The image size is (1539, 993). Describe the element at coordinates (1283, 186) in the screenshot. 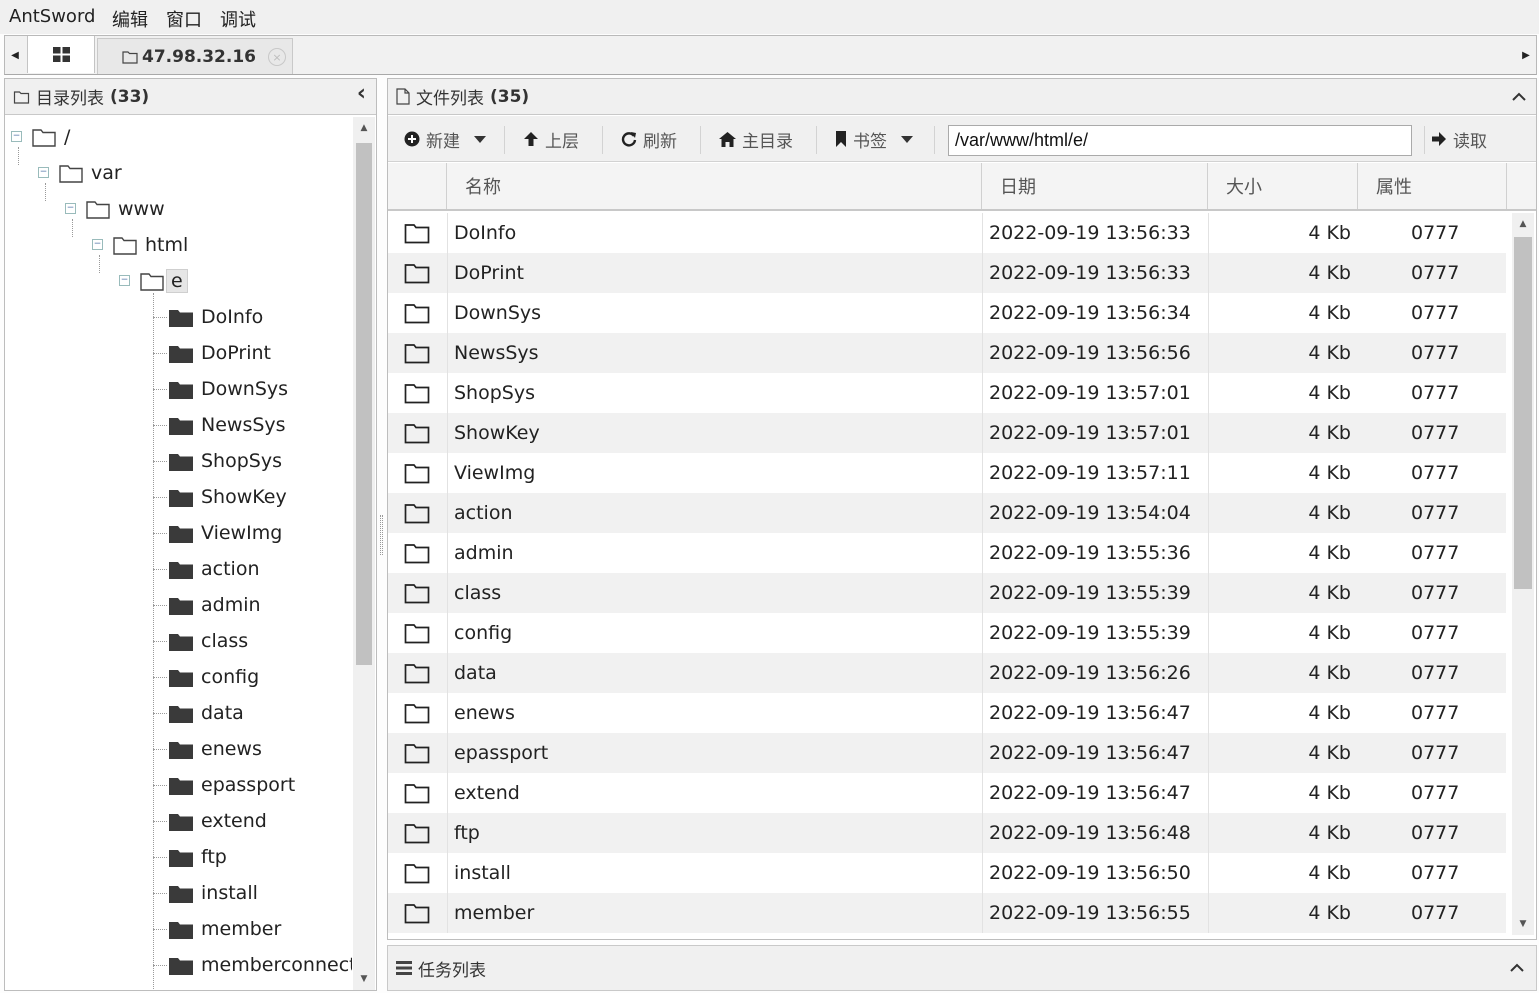

I see `column-header-size: 大小` at that location.